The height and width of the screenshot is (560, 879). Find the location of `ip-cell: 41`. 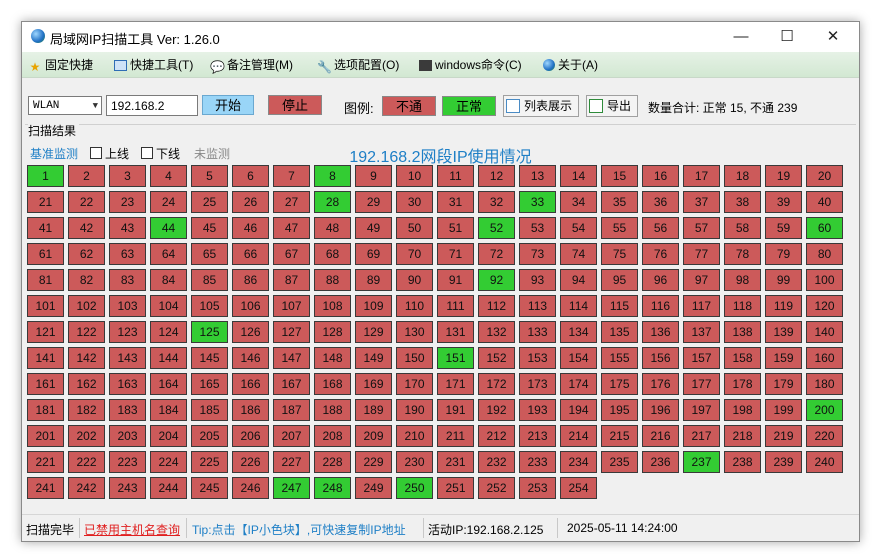

ip-cell: 41 is located at coordinates (45, 228).